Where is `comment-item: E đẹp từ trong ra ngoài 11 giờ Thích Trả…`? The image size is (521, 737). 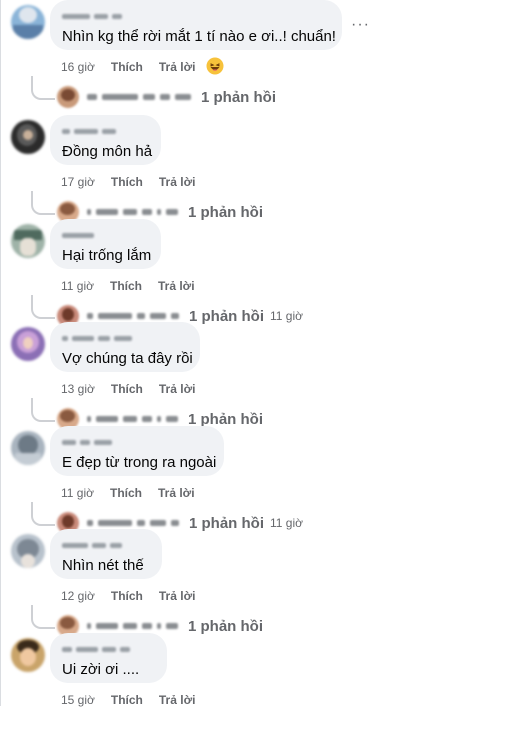 comment-item: E đẹp từ trong ra ngoài 11 giờ Thích Trả… is located at coordinates (260, 480).